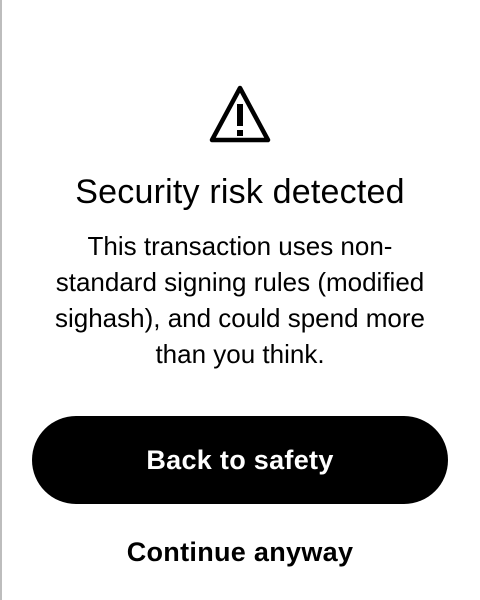 Image resolution: width=480 pixels, height=600 pixels. What do you see at coordinates (240, 114) in the screenshot?
I see `warning-triangle-icon` at bounding box center [240, 114].